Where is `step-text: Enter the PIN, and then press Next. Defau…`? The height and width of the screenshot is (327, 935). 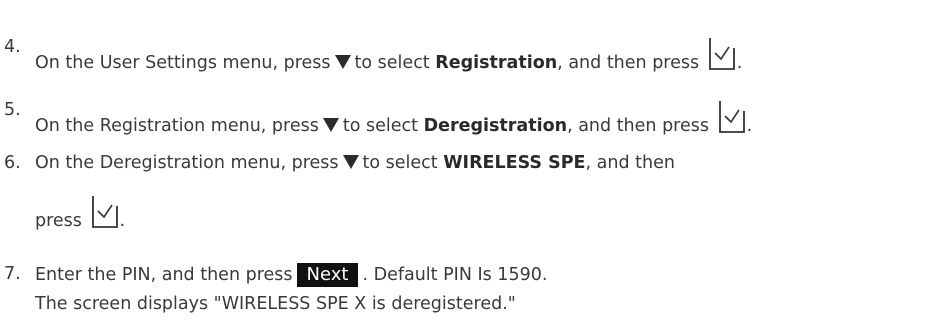
step-text: Enter the PIN, and then press Next. Defau… is located at coordinates (291, 275).